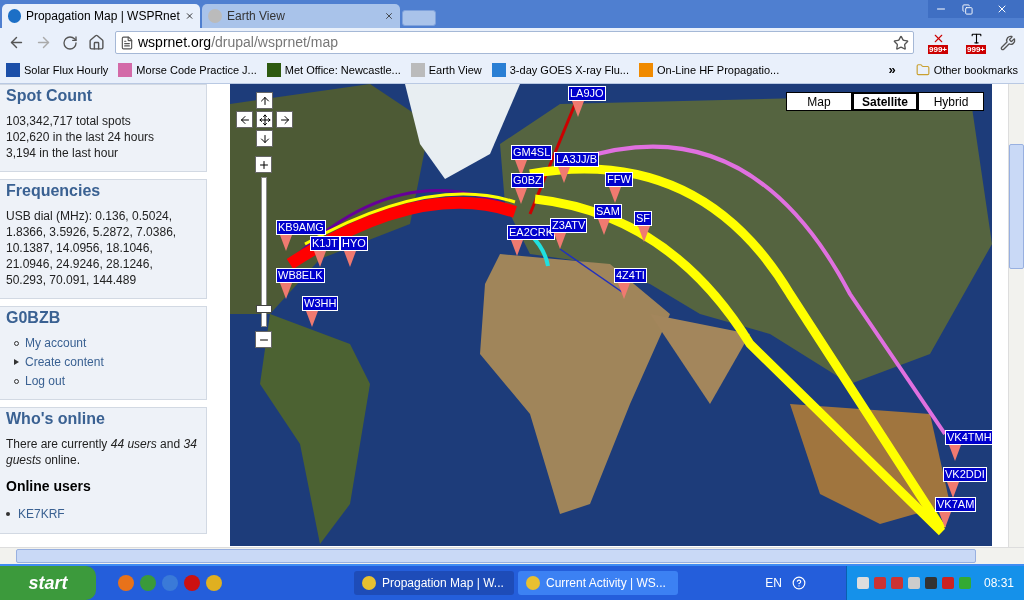  What do you see at coordinates (264, 138) in the screenshot?
I see `pan-down-button` at bounding box center [264, 138].